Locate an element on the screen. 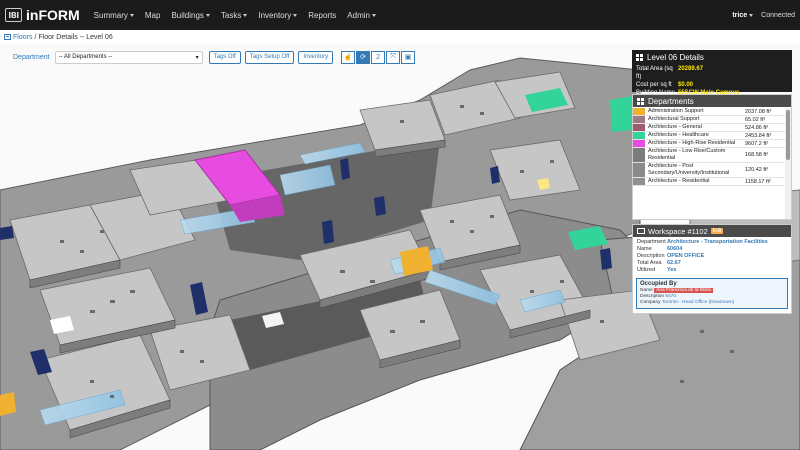 This screenshot has width=800, height=450. department-row: Architectural Support 65.02 ft² is located at coordinates (709, 120).